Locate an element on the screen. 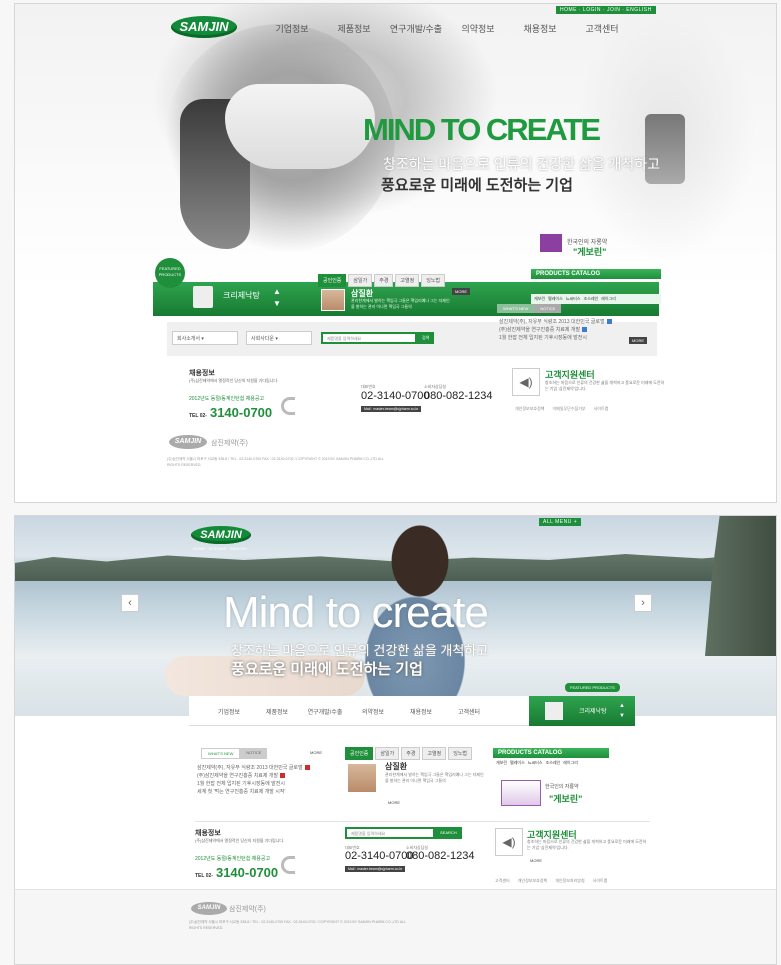 Image resolution: width=781 pixels, height=965 pixels. footer-link: 고객센터 is located at coordinates (502, 881).